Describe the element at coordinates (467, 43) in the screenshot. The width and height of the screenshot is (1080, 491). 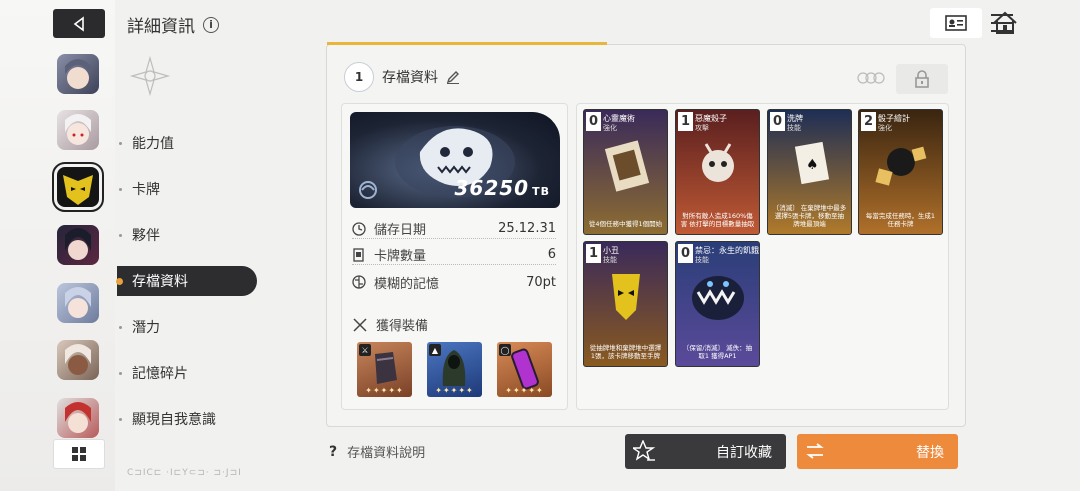
I see `panel-accent-bar` at that location.